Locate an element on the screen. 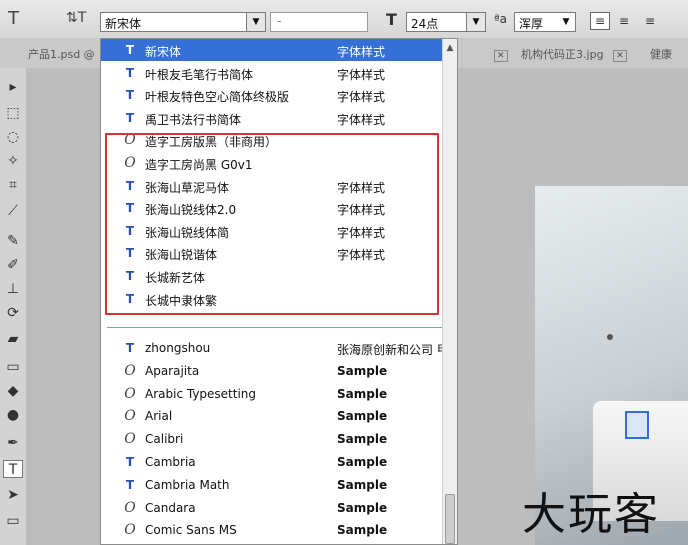 The height and width of the screenshot is (545, 688). label-sticker-shape is located at coordinates (637, 425).